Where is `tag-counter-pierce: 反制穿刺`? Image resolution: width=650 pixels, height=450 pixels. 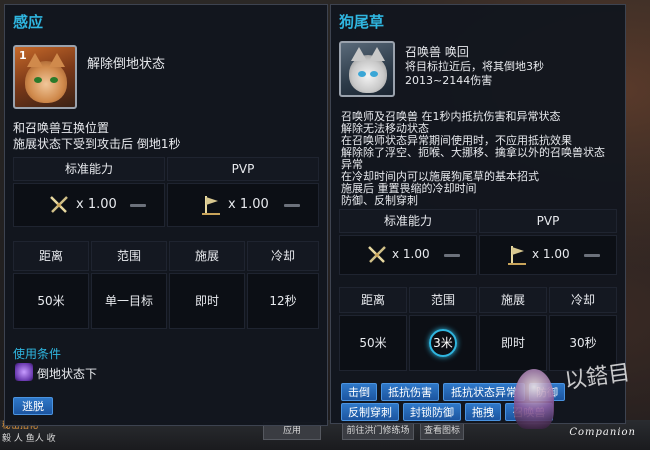
tag-counter-pierce: 反制穿刺 is located at coordinates (370, 412).